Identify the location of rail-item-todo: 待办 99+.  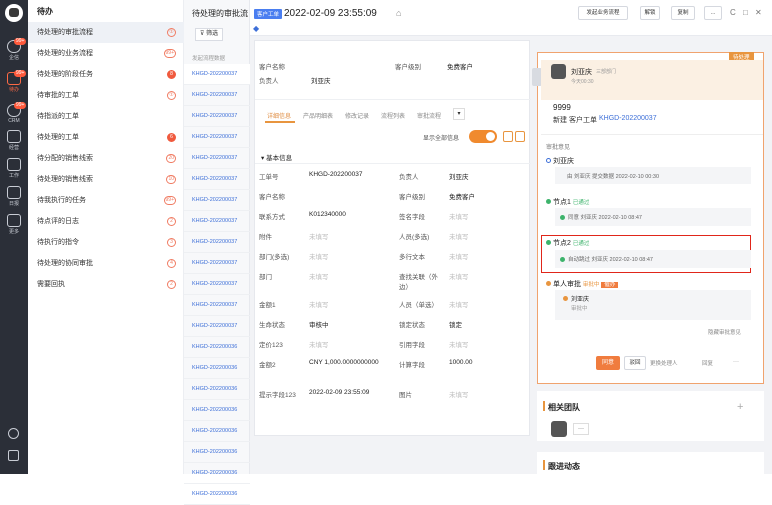
(14, 81).